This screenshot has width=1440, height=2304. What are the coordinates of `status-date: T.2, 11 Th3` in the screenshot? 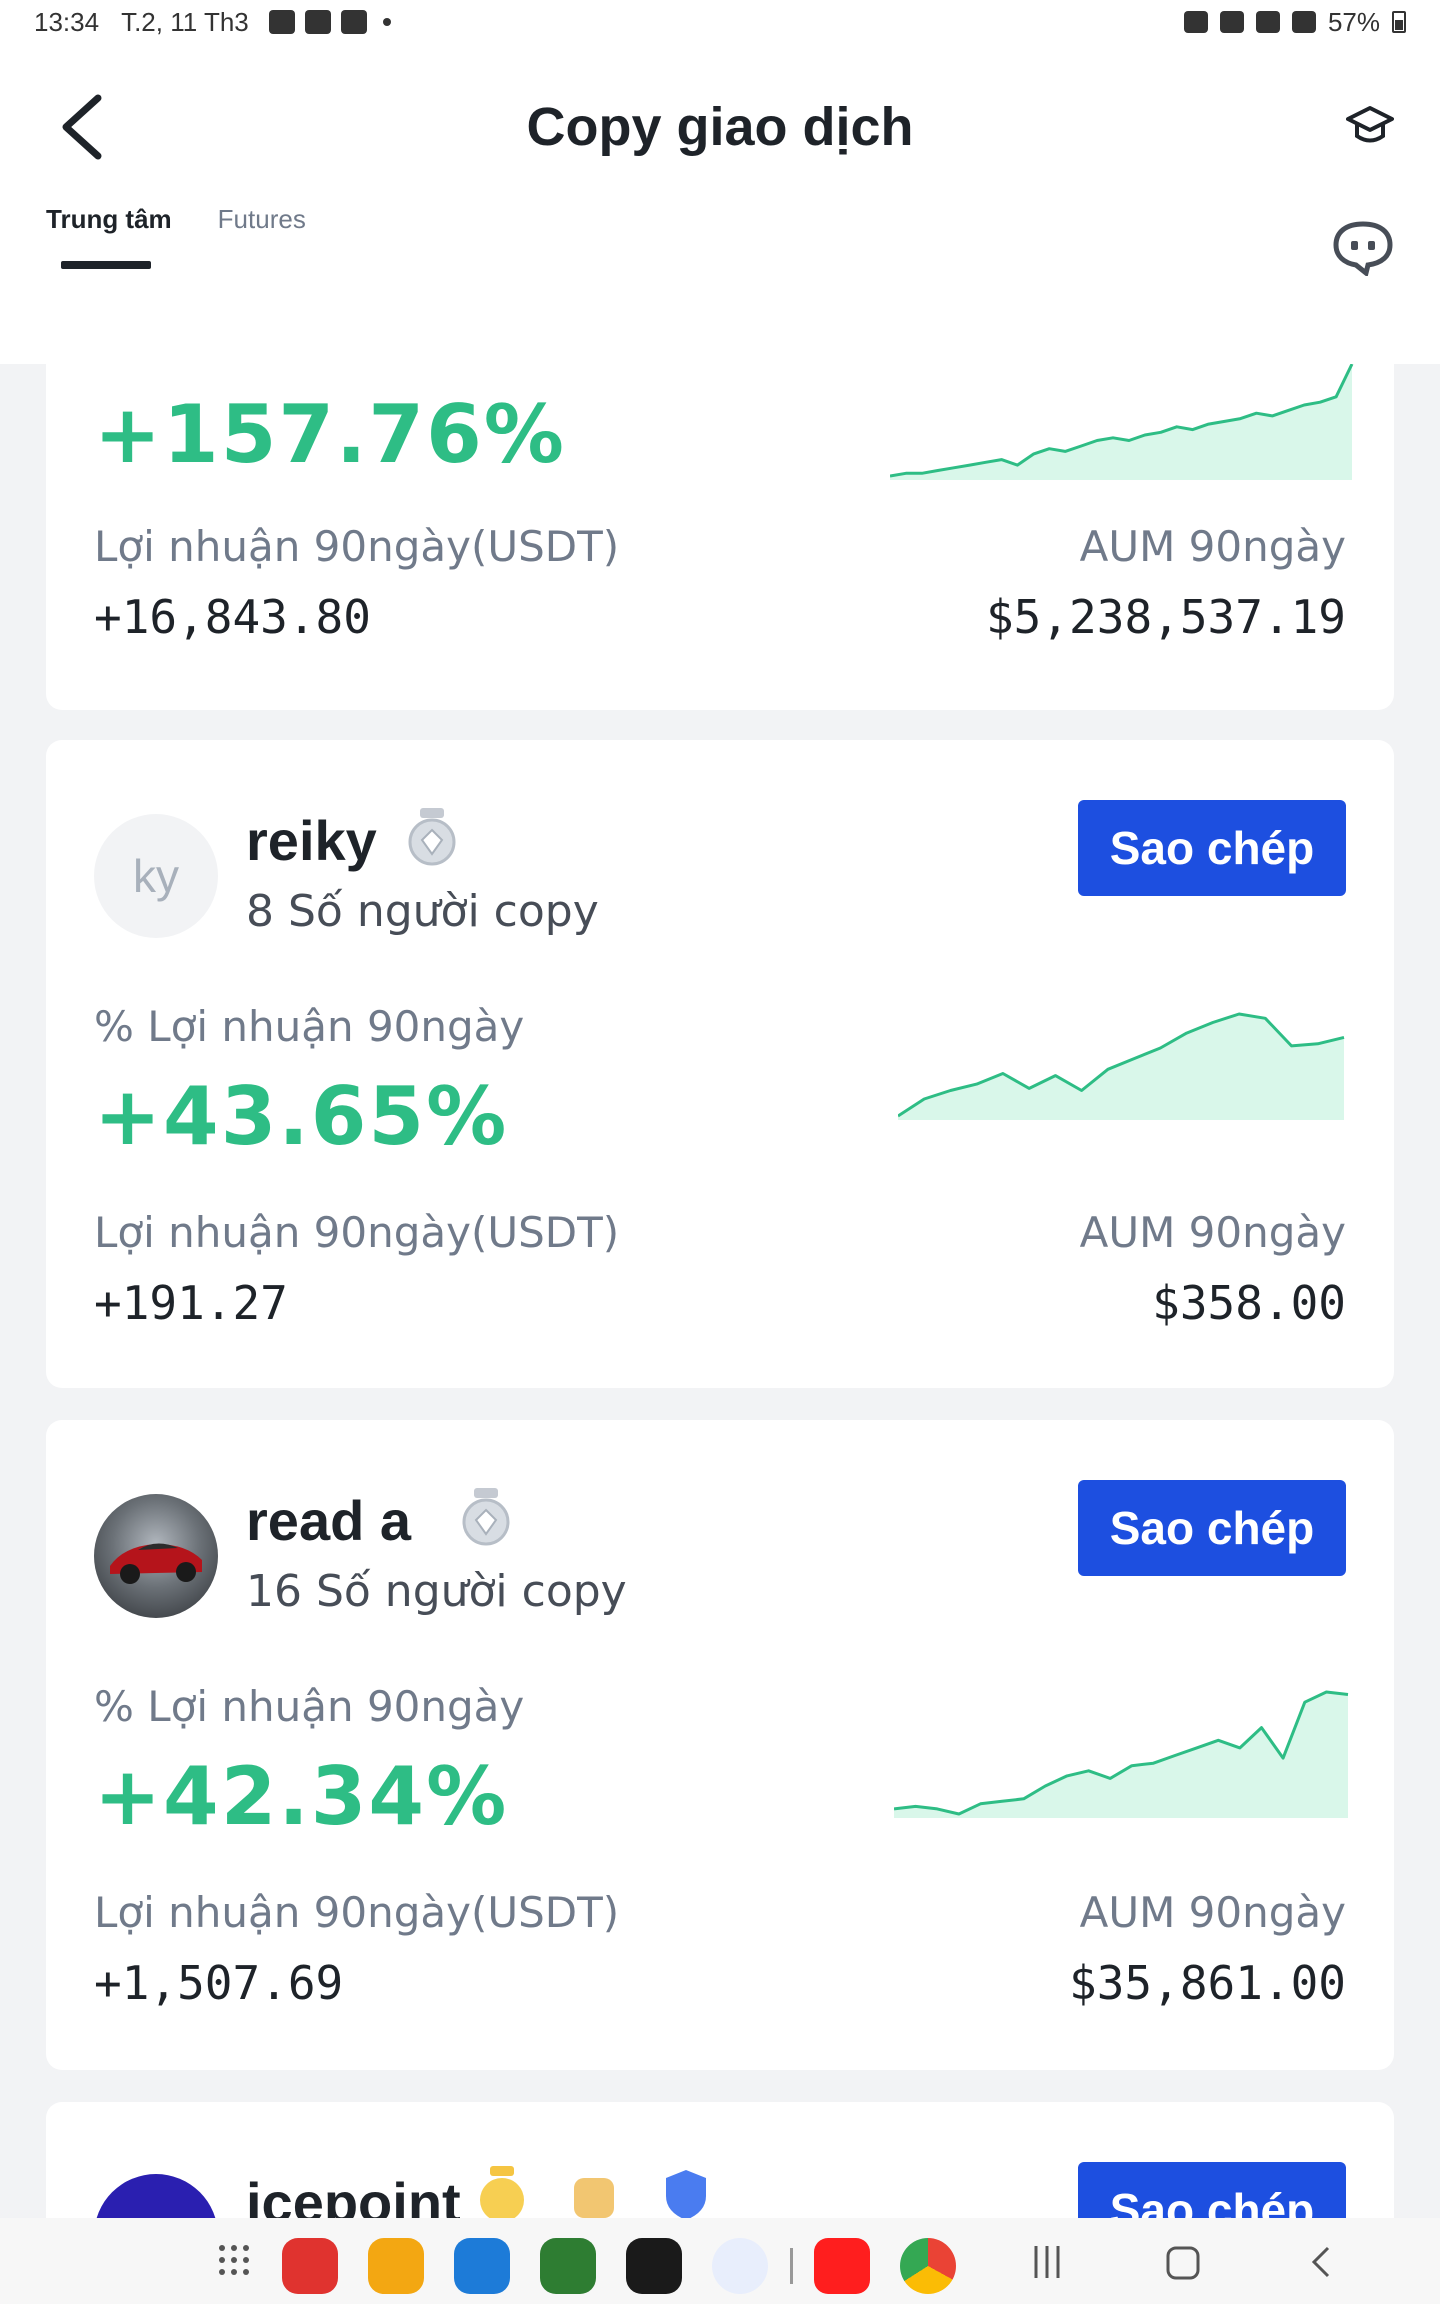 It's located at (185, 21).